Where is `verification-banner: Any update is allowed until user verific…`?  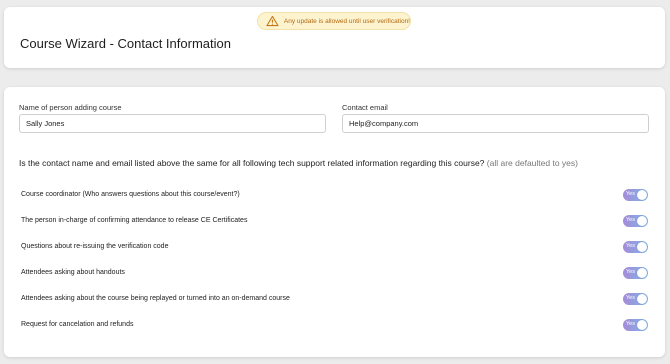
verification-banner: Any update is allowed until user verific… is located at coordinates (334, 21).